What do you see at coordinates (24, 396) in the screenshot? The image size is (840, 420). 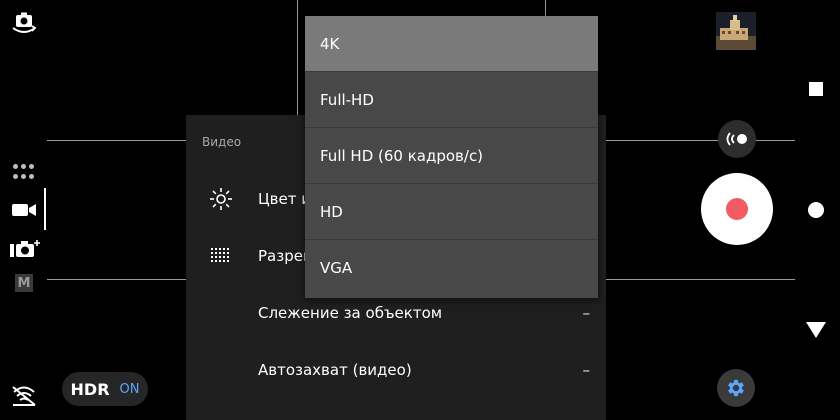 I see `flash-off-icon` at bounding box center [24, 396].